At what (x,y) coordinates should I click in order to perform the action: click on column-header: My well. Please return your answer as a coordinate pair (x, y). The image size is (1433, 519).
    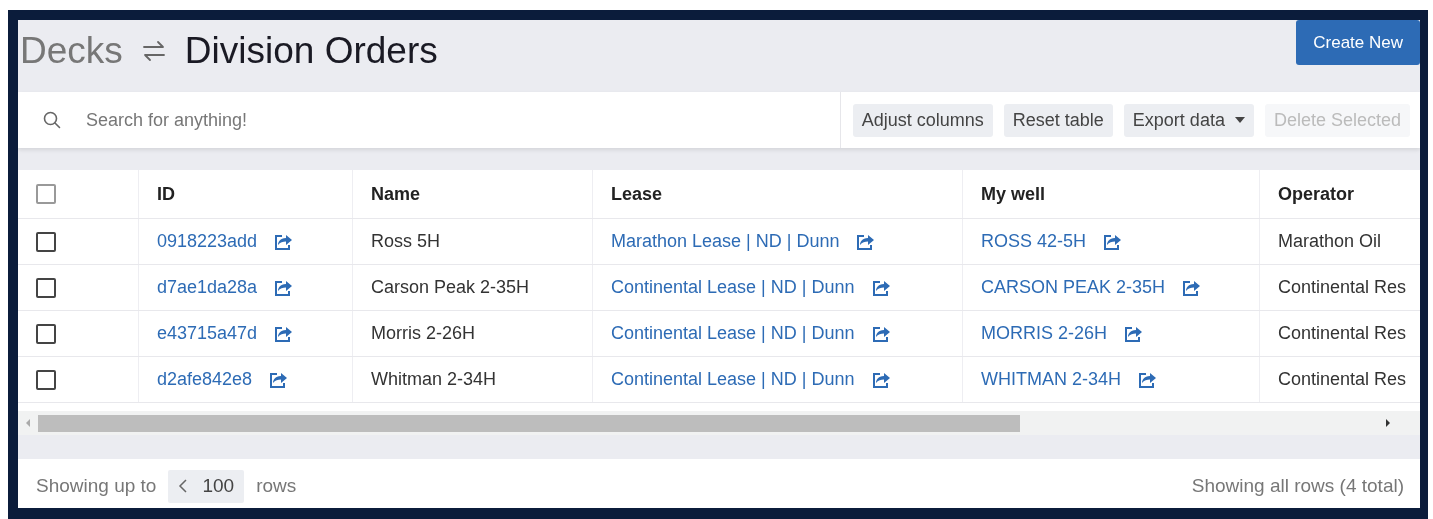
    Looking at the image, I should click on (1013, 194).